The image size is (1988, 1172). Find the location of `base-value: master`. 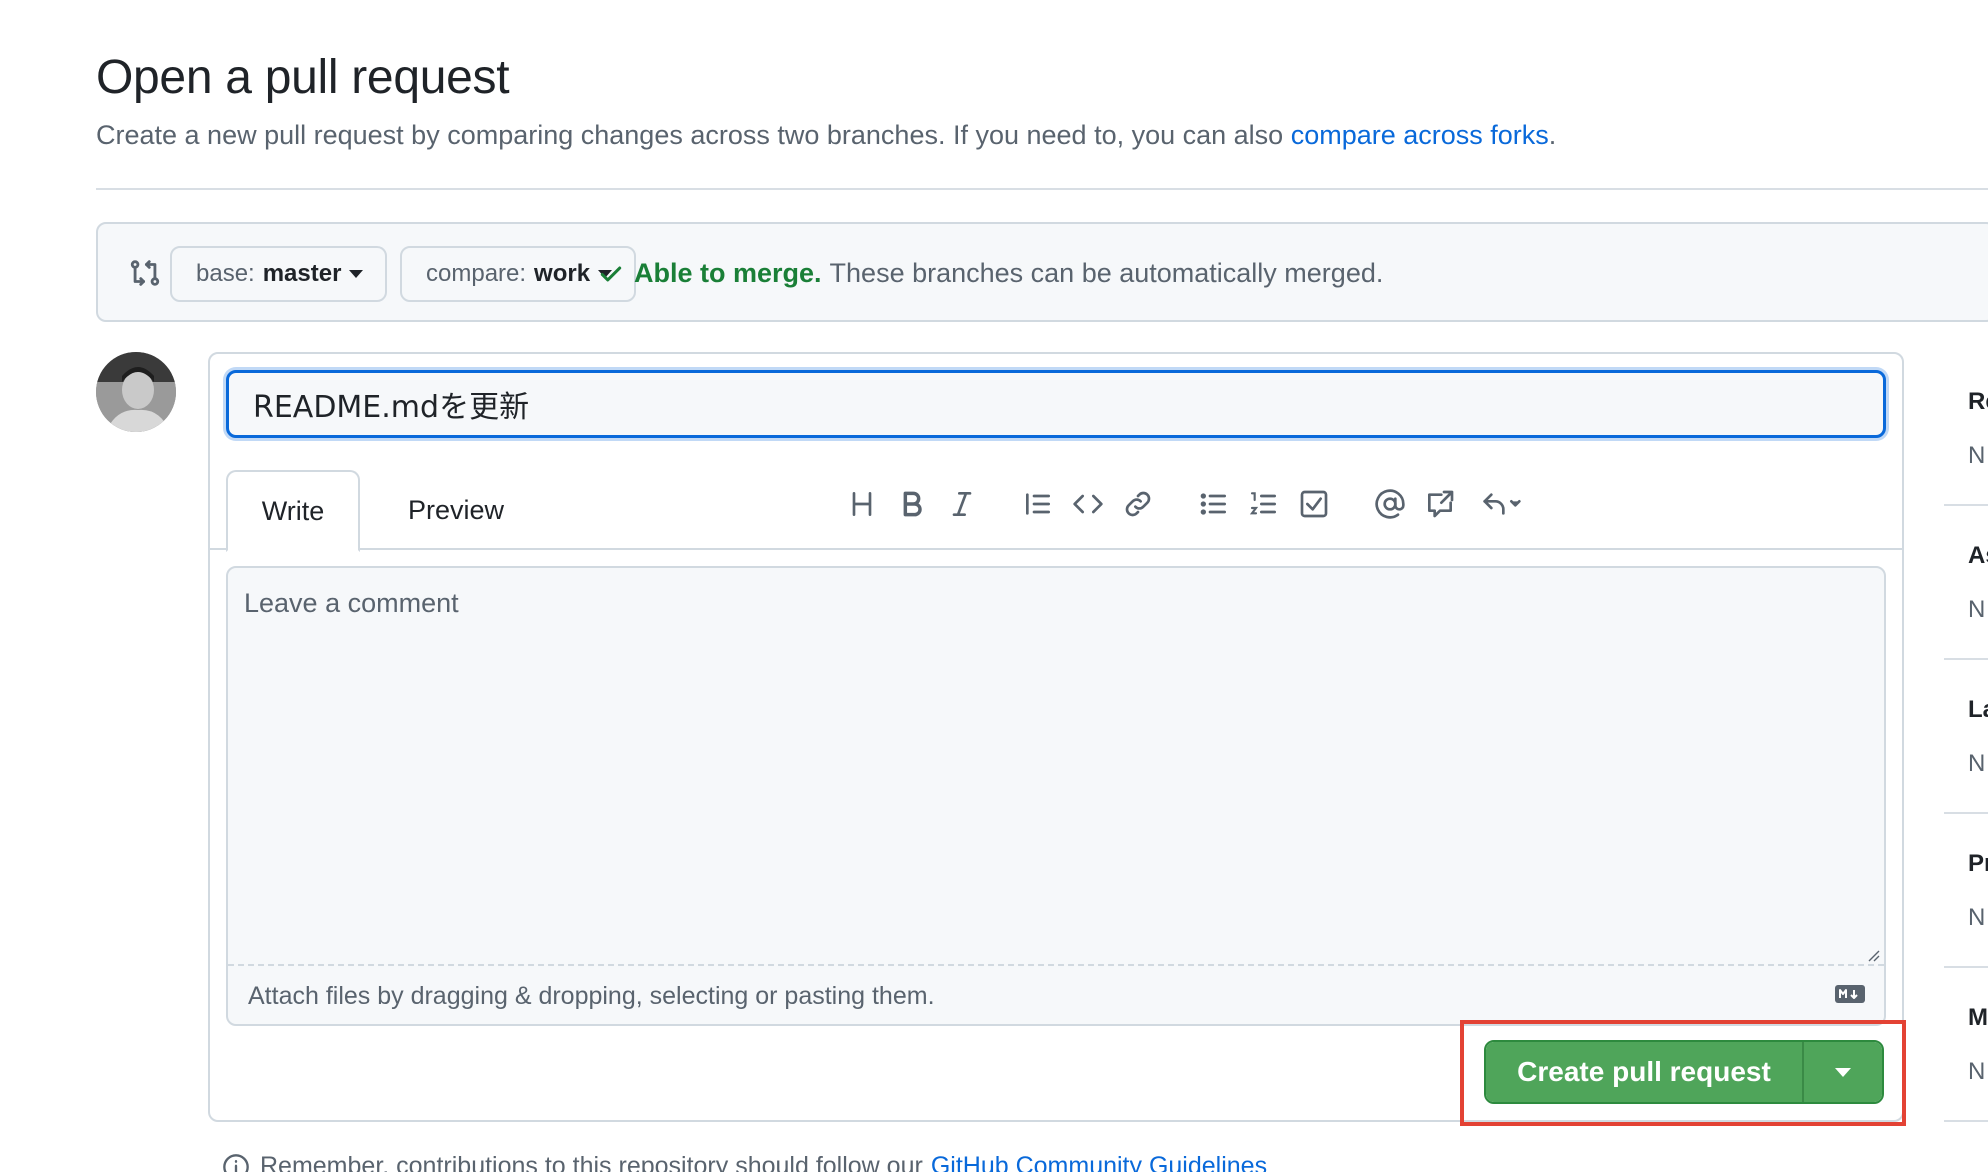

base-value: master is located at coordinates (302, 273).